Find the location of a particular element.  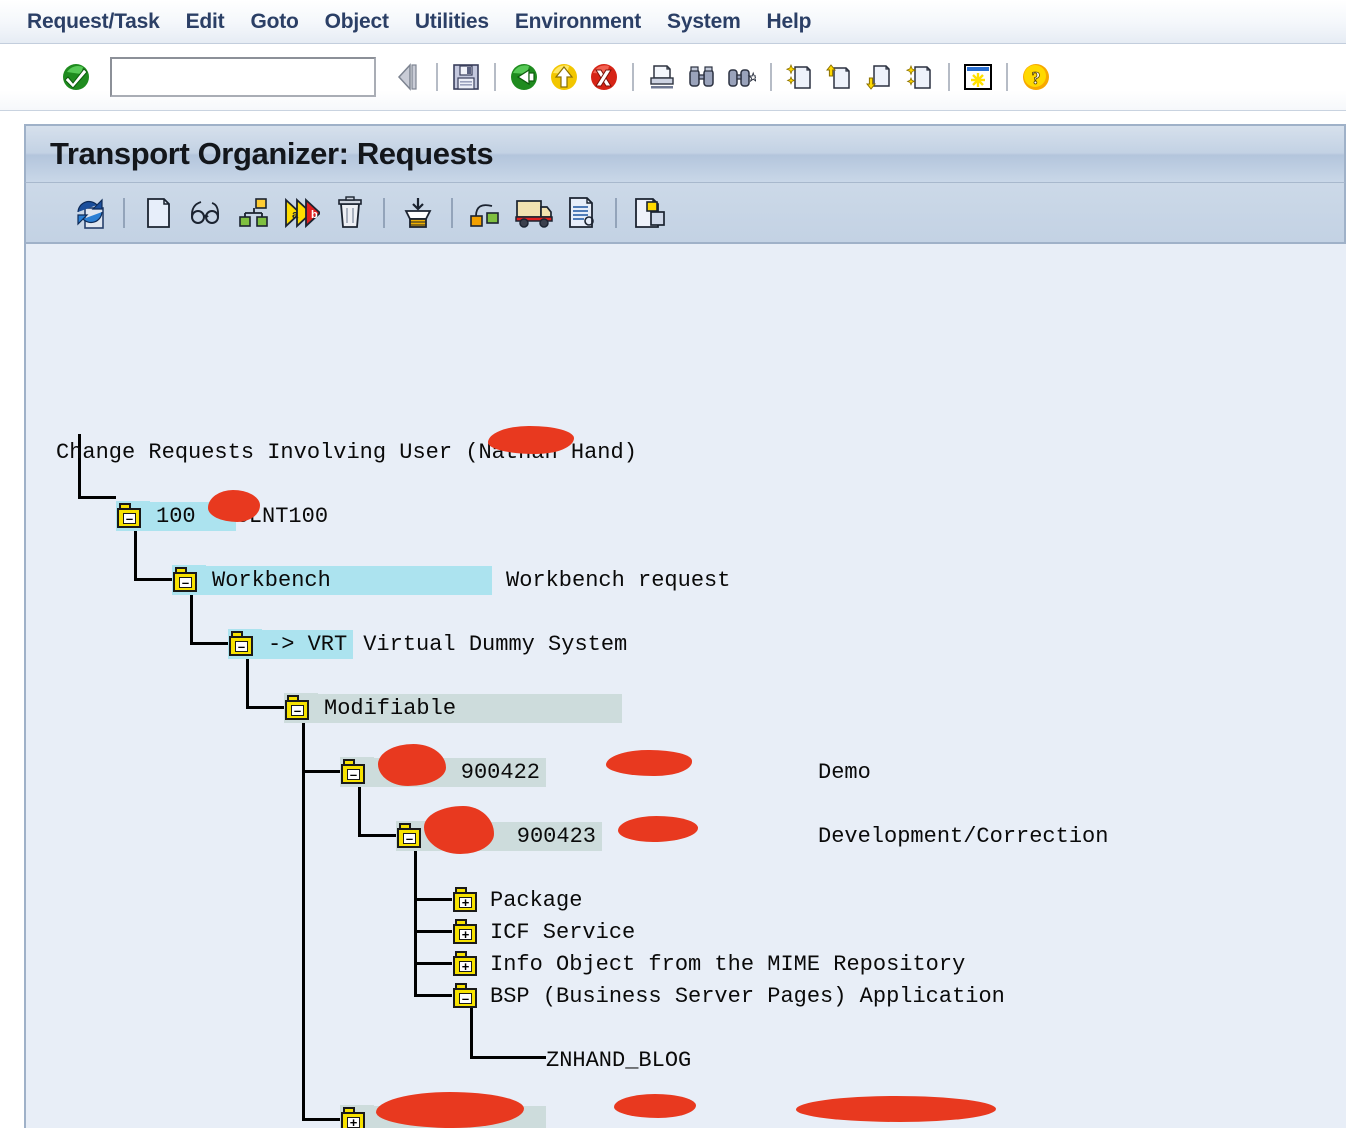

find-icon is located at coordinates (702, 77).